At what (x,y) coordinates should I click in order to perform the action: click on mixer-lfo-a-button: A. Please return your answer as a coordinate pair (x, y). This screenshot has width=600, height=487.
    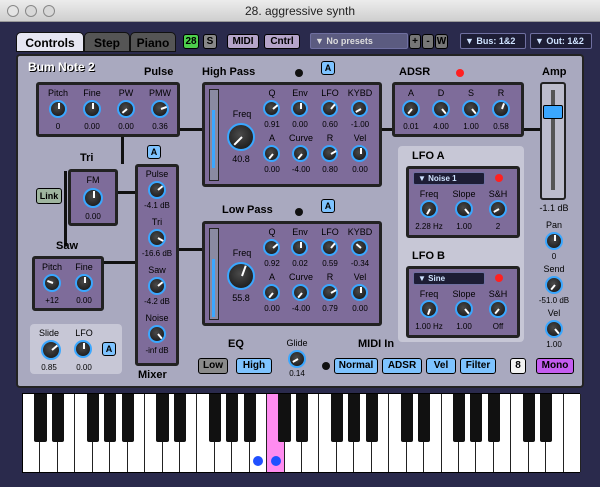
    Looking at the image, I should click on (154, 152).